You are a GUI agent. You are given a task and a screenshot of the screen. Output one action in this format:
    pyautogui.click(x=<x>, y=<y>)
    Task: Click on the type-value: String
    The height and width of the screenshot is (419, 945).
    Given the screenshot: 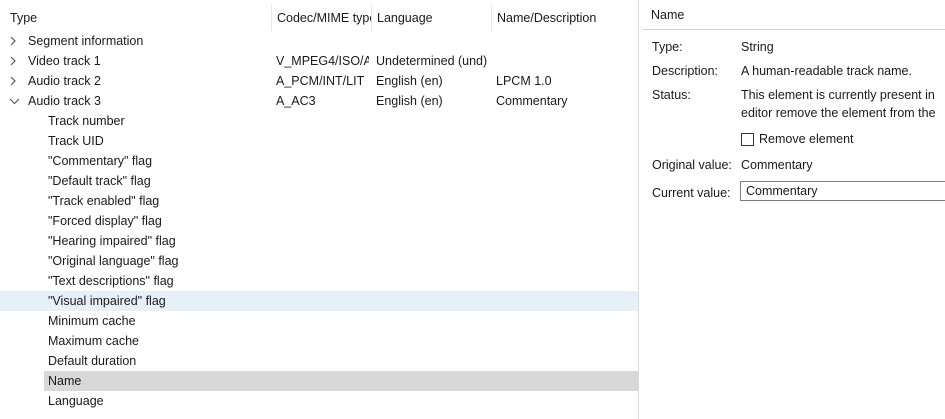 What is the action you would take?
    pyautogui.click(x=757, y=47)
    